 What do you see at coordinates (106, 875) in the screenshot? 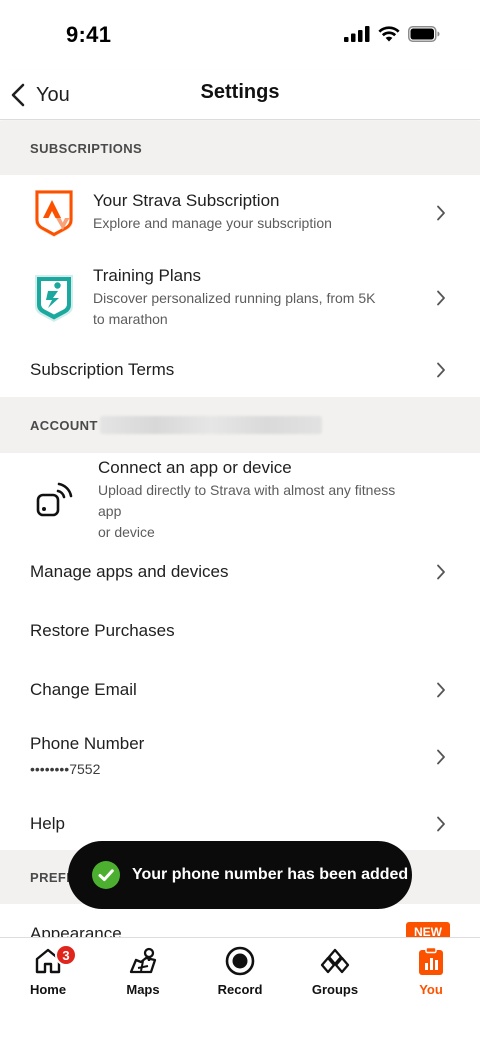
I see `check-circle-icon` at bounding box center [106, 875].